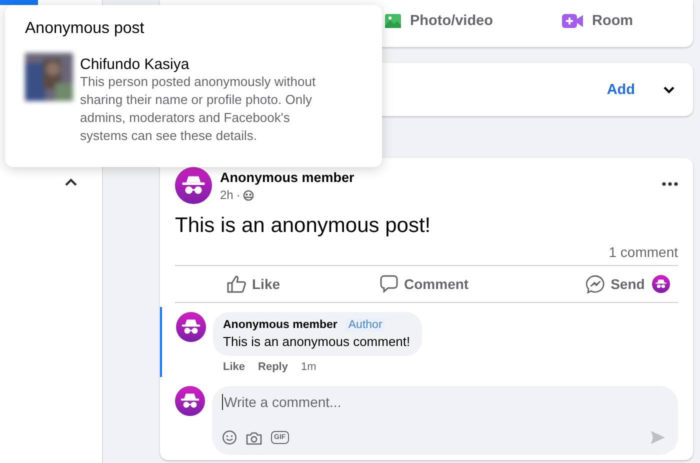  I want to click on messenger-icon, so click(595, 284).